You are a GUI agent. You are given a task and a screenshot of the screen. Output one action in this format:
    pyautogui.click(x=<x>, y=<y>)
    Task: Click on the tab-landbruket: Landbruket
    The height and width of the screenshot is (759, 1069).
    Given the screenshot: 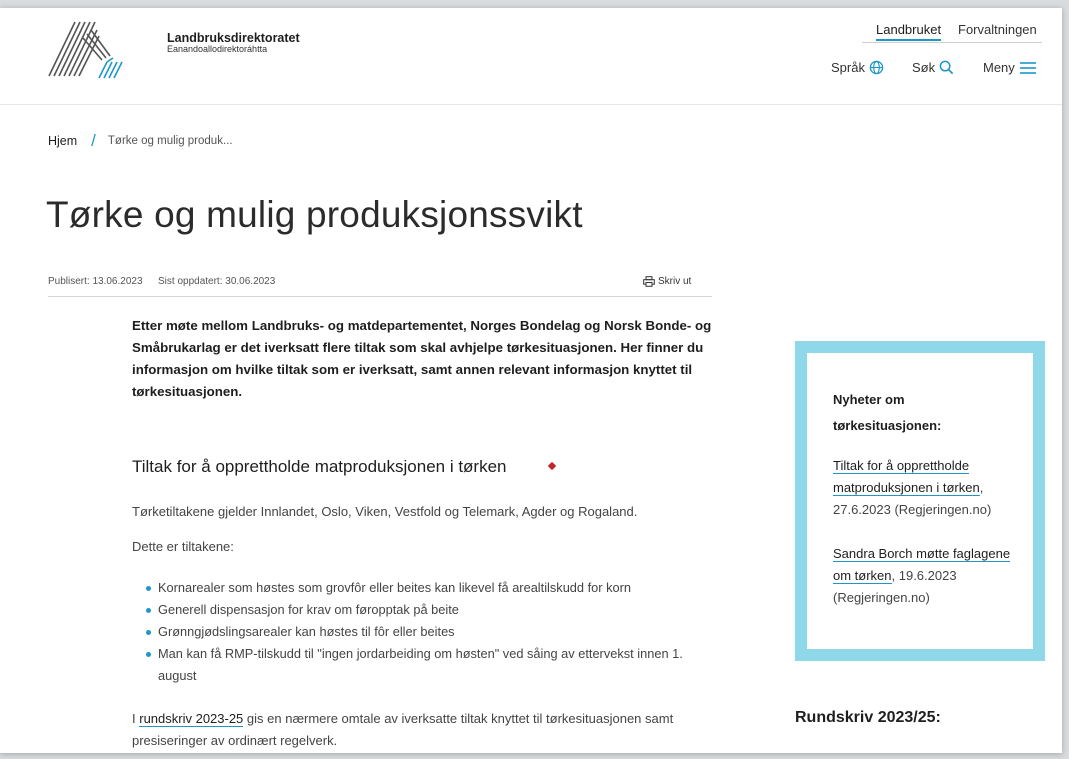 What is the action you would take?
    pyautogui.click(x=909, y=31)
    